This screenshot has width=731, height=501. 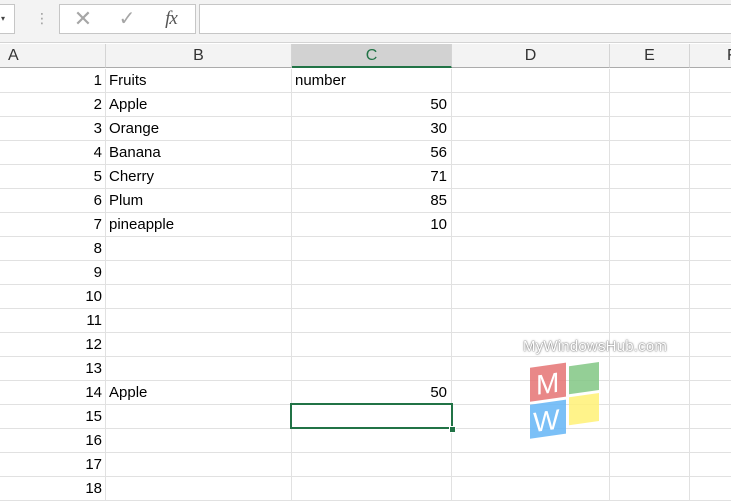 I want to click on cancel-icon: ✕, so click(x=83, y=19).